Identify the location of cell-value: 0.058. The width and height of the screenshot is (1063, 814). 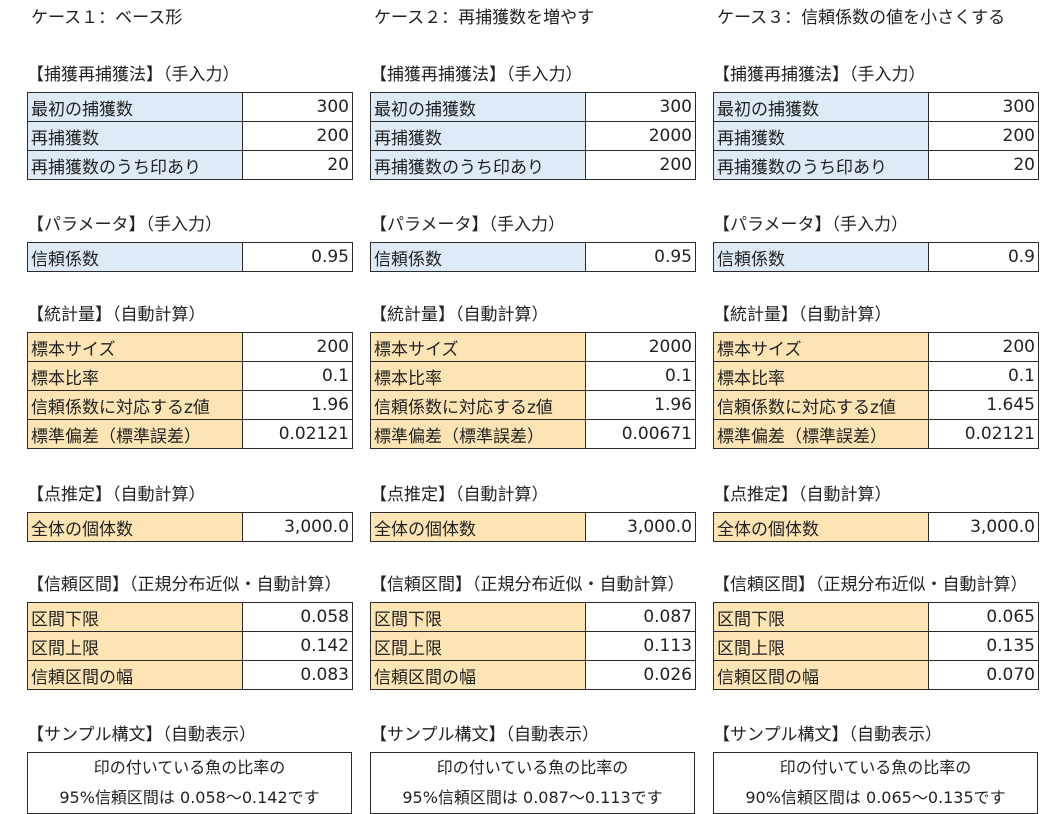
(297, 617).